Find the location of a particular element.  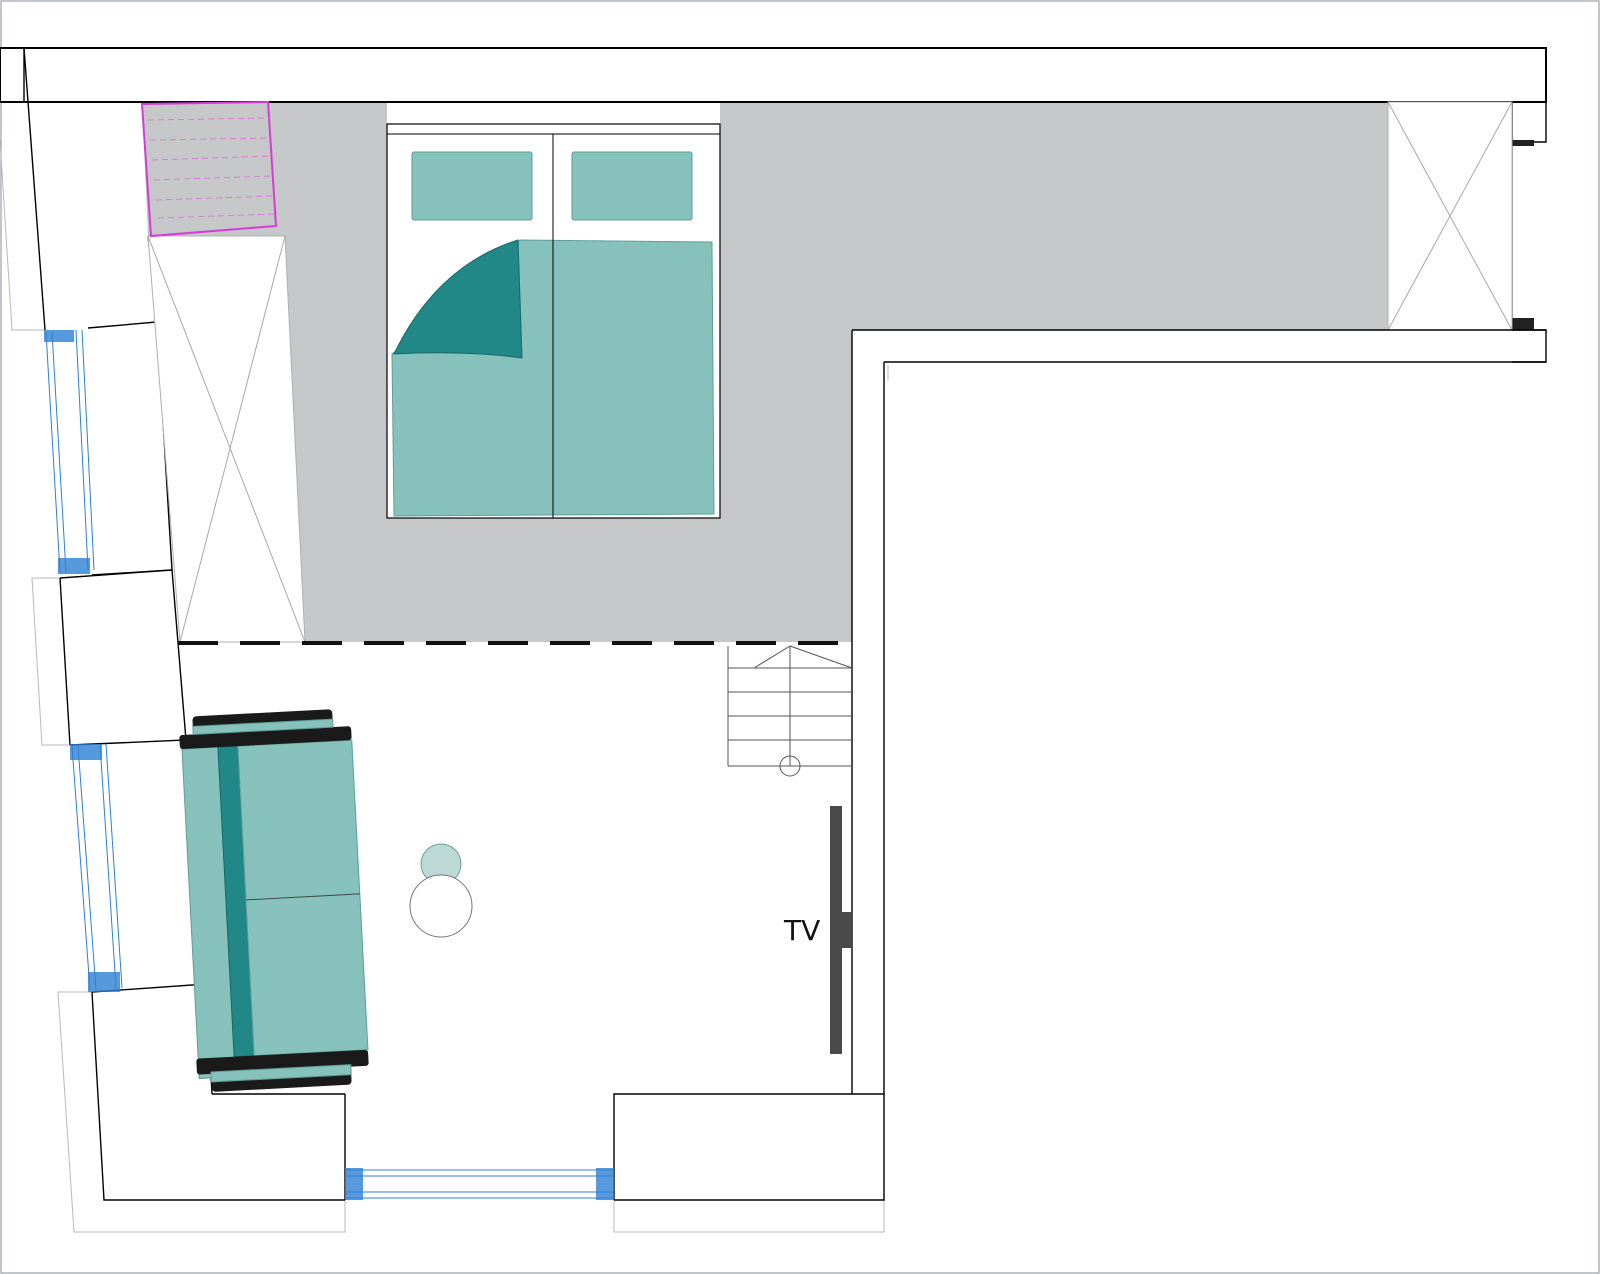

sofa is located at coordinates (274, 900).